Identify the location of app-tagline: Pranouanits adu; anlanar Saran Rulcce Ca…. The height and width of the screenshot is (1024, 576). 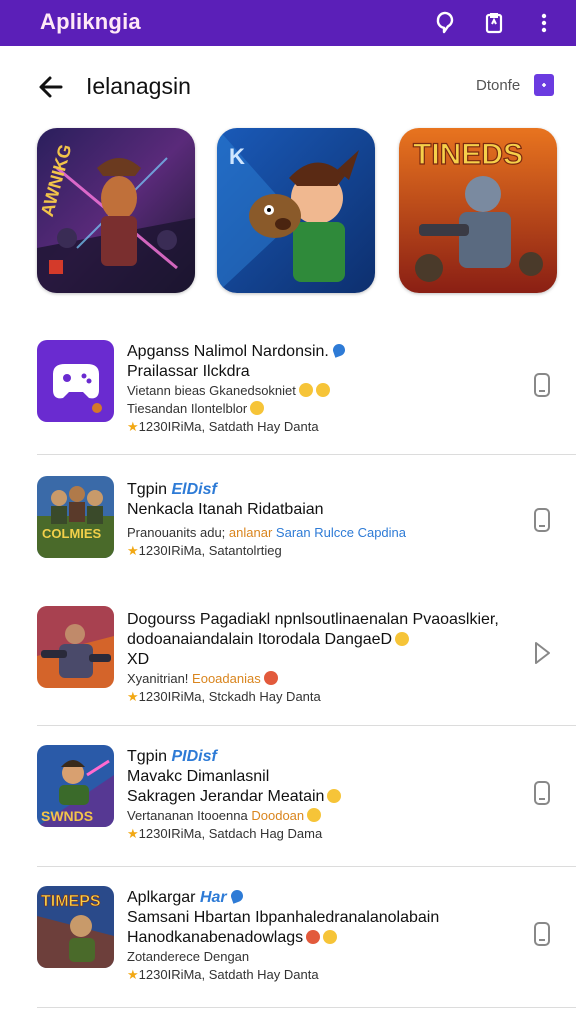
(266, 532).